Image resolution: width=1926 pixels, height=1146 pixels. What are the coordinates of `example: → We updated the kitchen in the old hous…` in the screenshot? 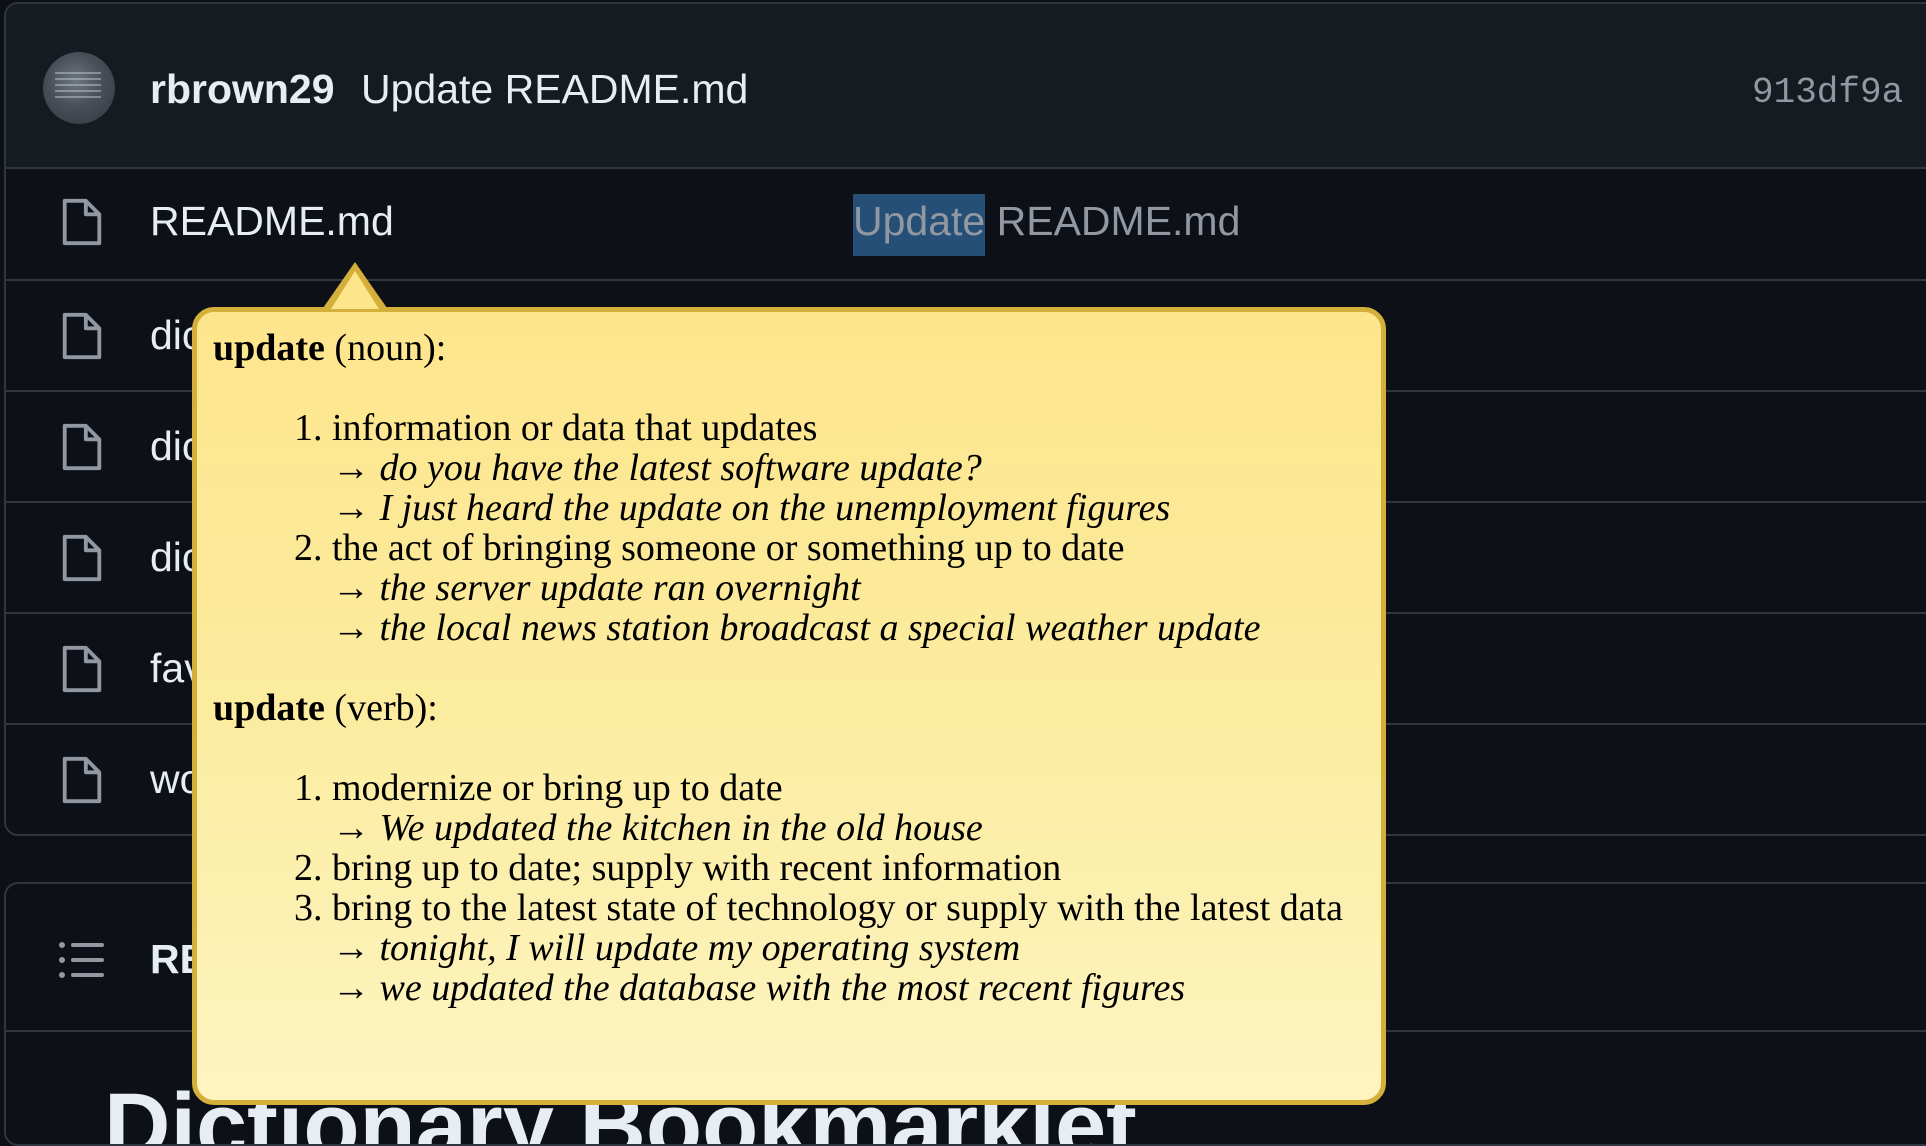 It's located at (657, 828).